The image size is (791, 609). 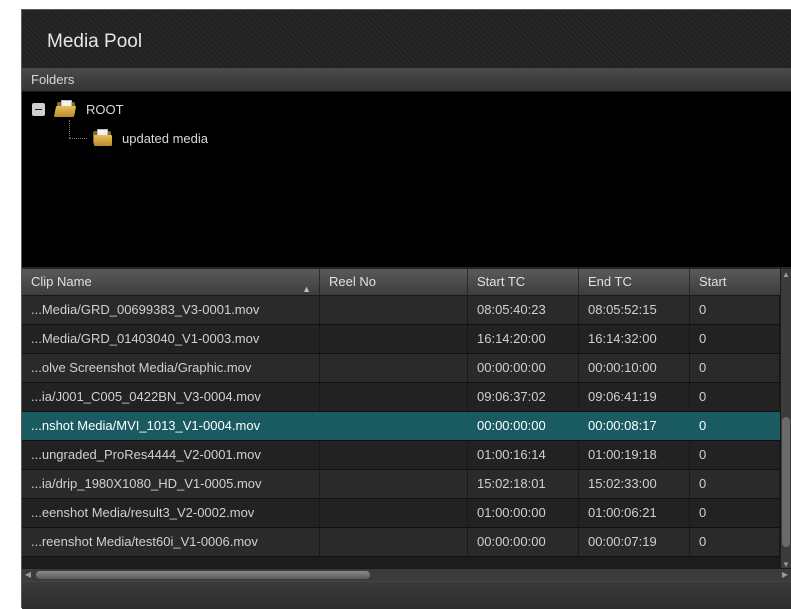 What do you see at coordinates (171, 339) in the screenshot?
I see `cell-clip-name: ...Media/GRD_01403040_V1-0003.mov` at bounding box center [171, 339].